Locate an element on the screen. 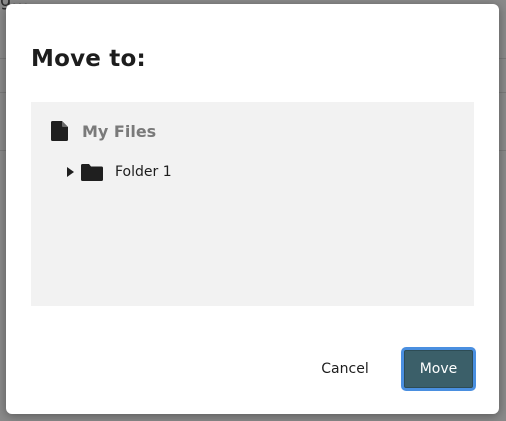 Image resolution: width=506 pixels, height=421 pixels. dialog-title: Move to: is located at coordinates (88, 59).